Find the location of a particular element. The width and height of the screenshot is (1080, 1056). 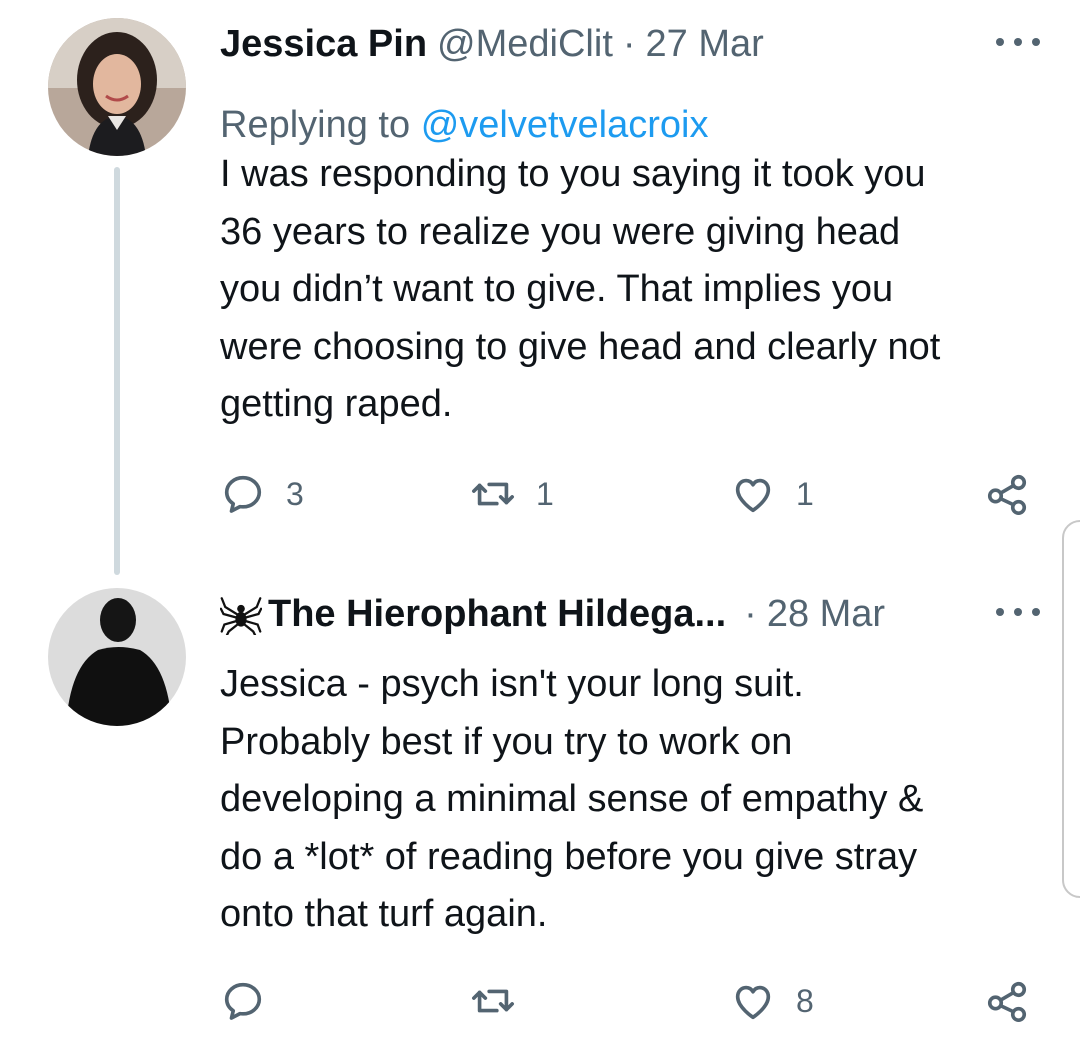

replying-to-handle-link: @velvetvelacroix is located at coordinates (565, 125).